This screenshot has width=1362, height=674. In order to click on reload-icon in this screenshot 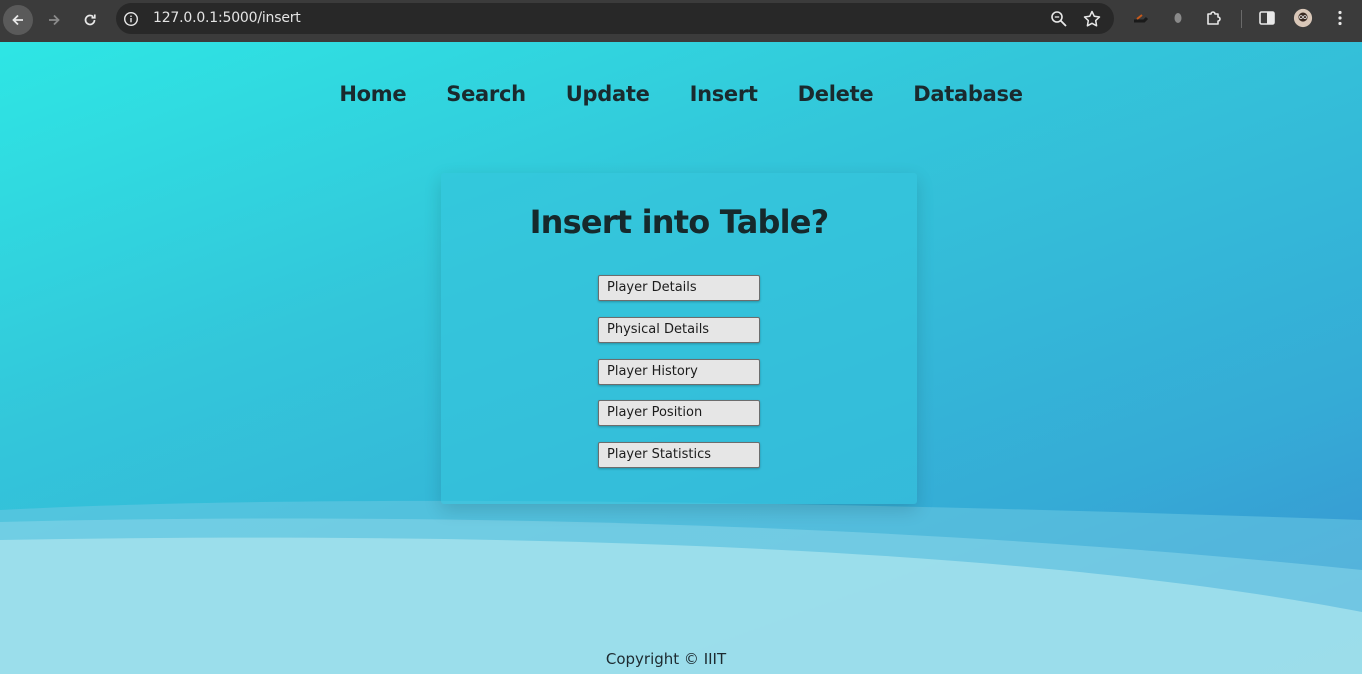, I will do `click(90, 20)`.